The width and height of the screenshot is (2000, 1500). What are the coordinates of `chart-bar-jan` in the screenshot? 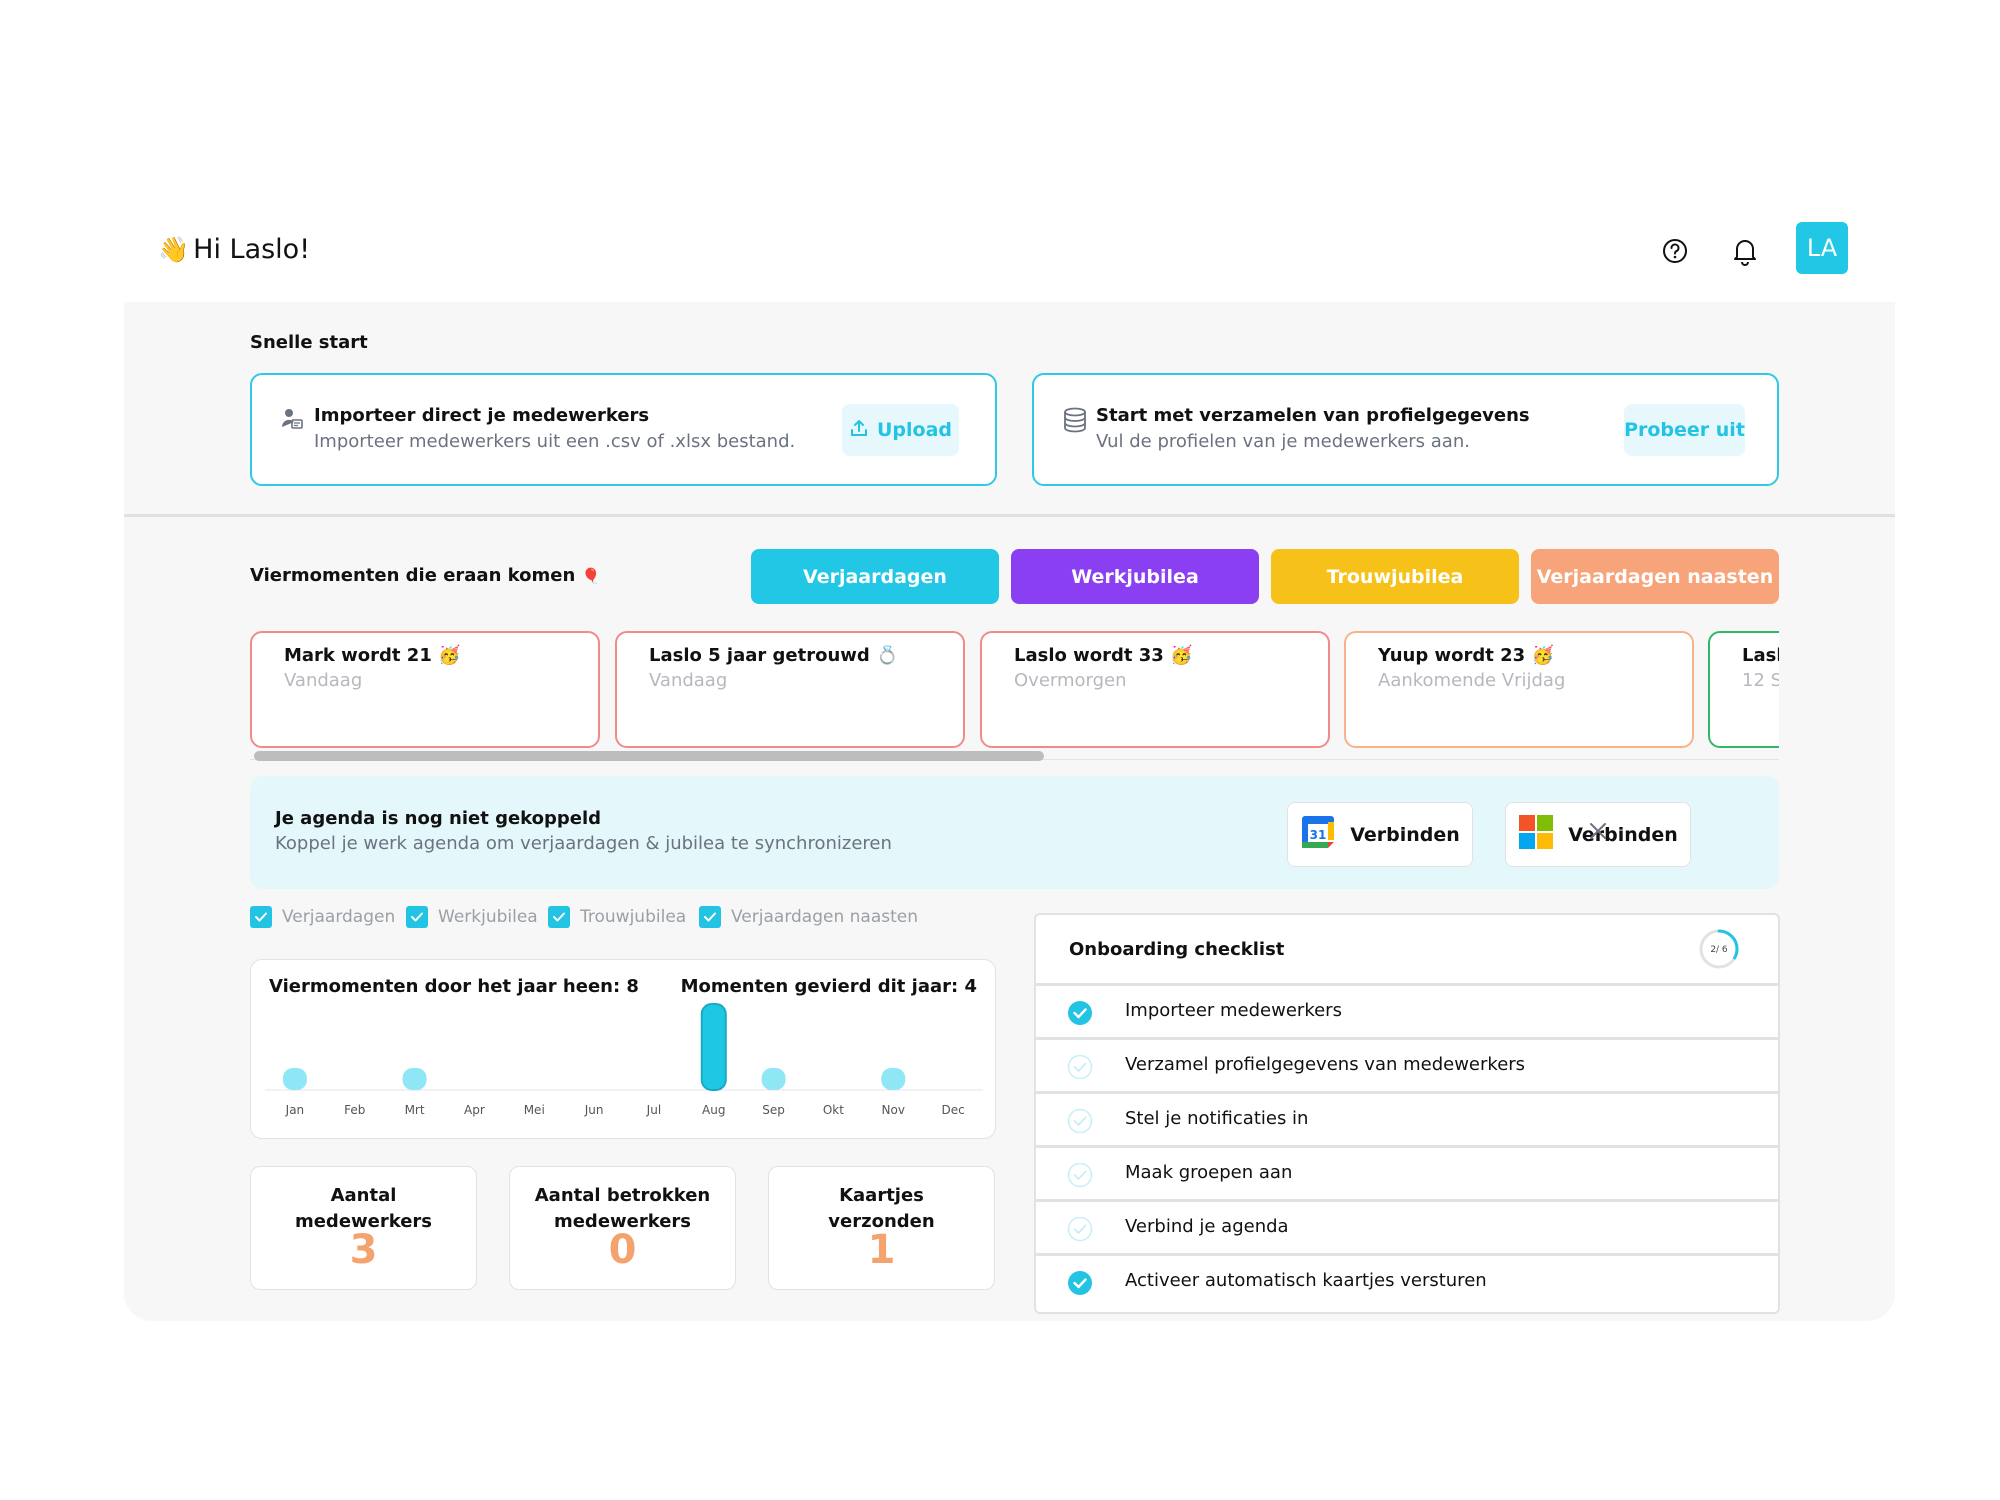 It's located at (294, 1079).